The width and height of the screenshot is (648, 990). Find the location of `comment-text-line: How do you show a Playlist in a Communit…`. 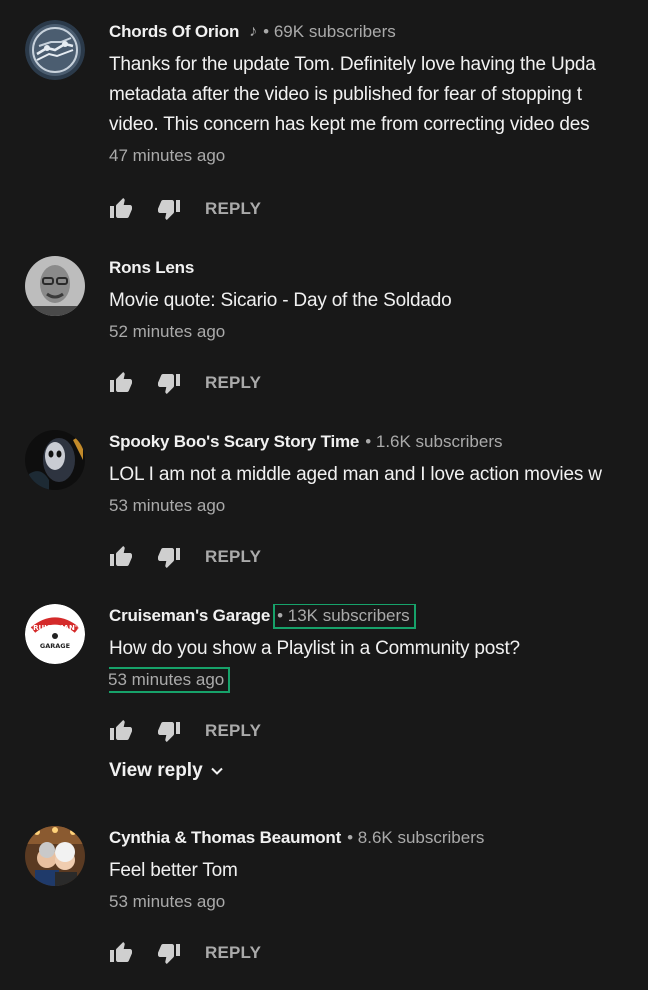

comment-text-line: How do you show a Playlist in a Communit… is located at coordinates (314, 648).